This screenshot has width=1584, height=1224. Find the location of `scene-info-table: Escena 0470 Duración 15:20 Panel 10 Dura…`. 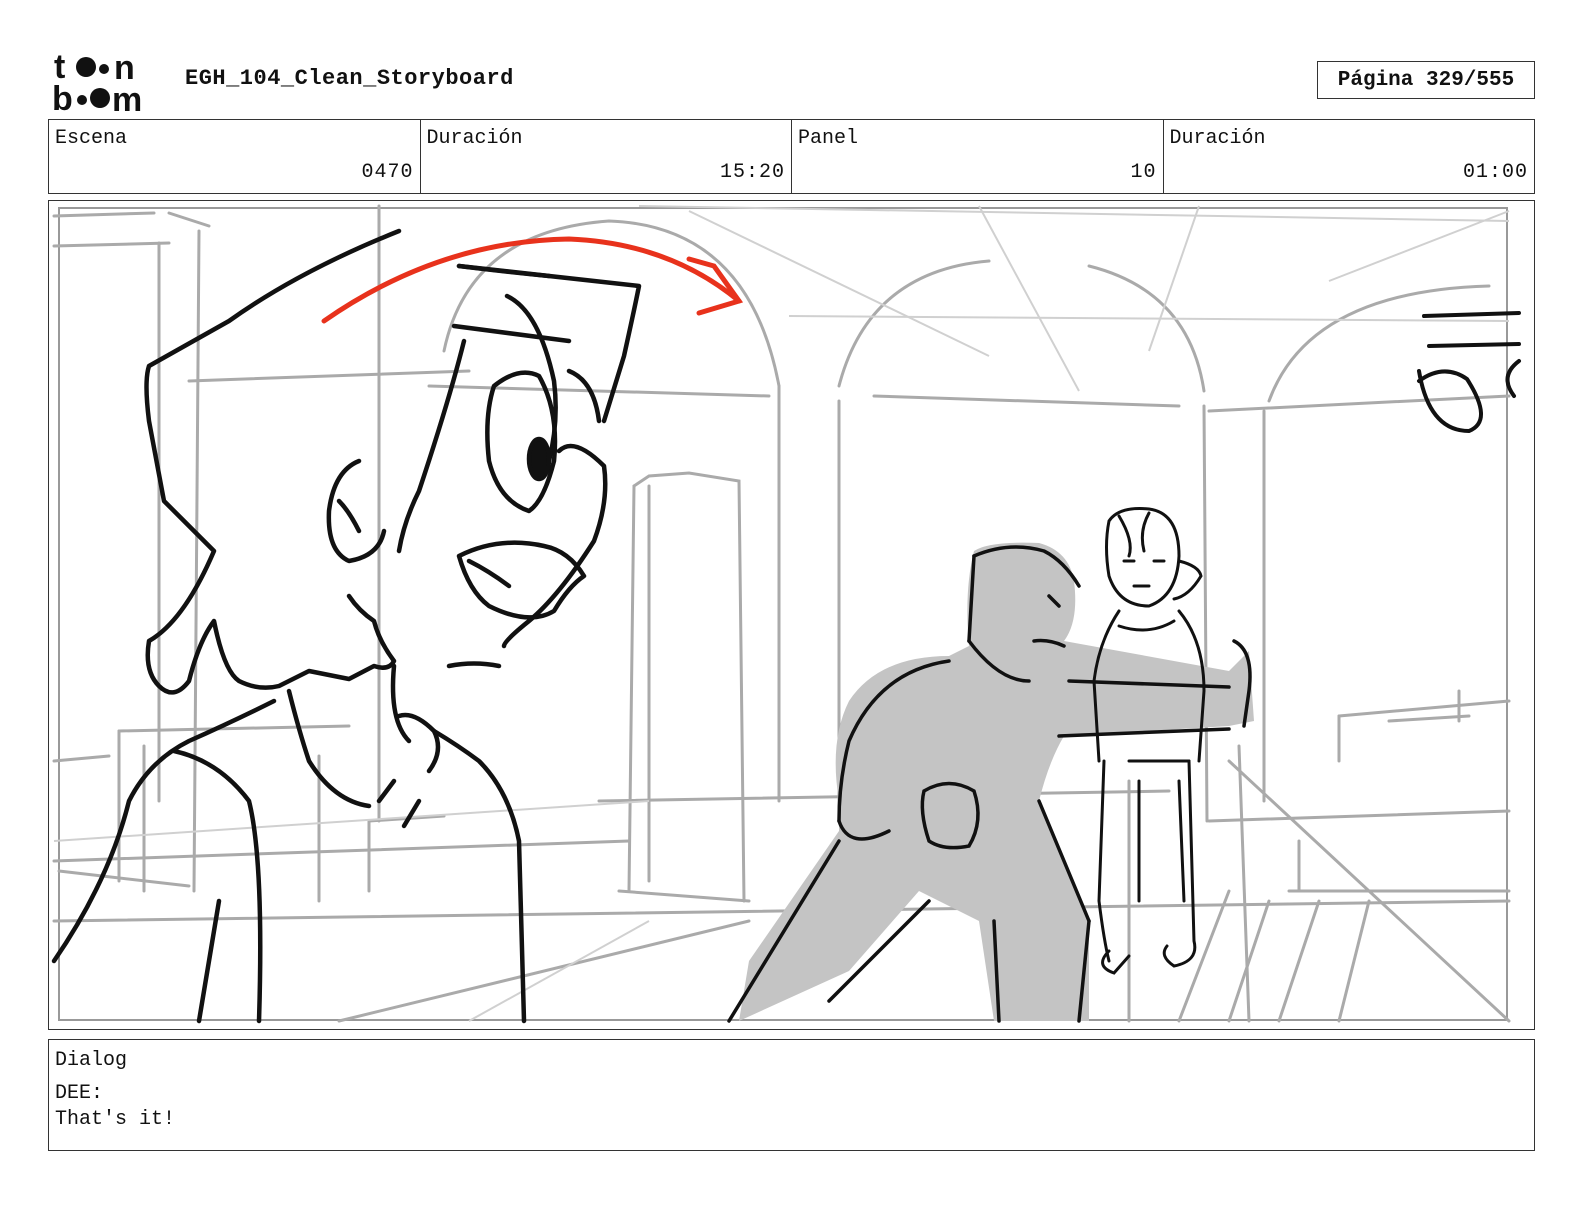

scene-info-table: Escena 0470 Duración 15:20 Panel 10 Dura… is located at coordinates (791, 156).